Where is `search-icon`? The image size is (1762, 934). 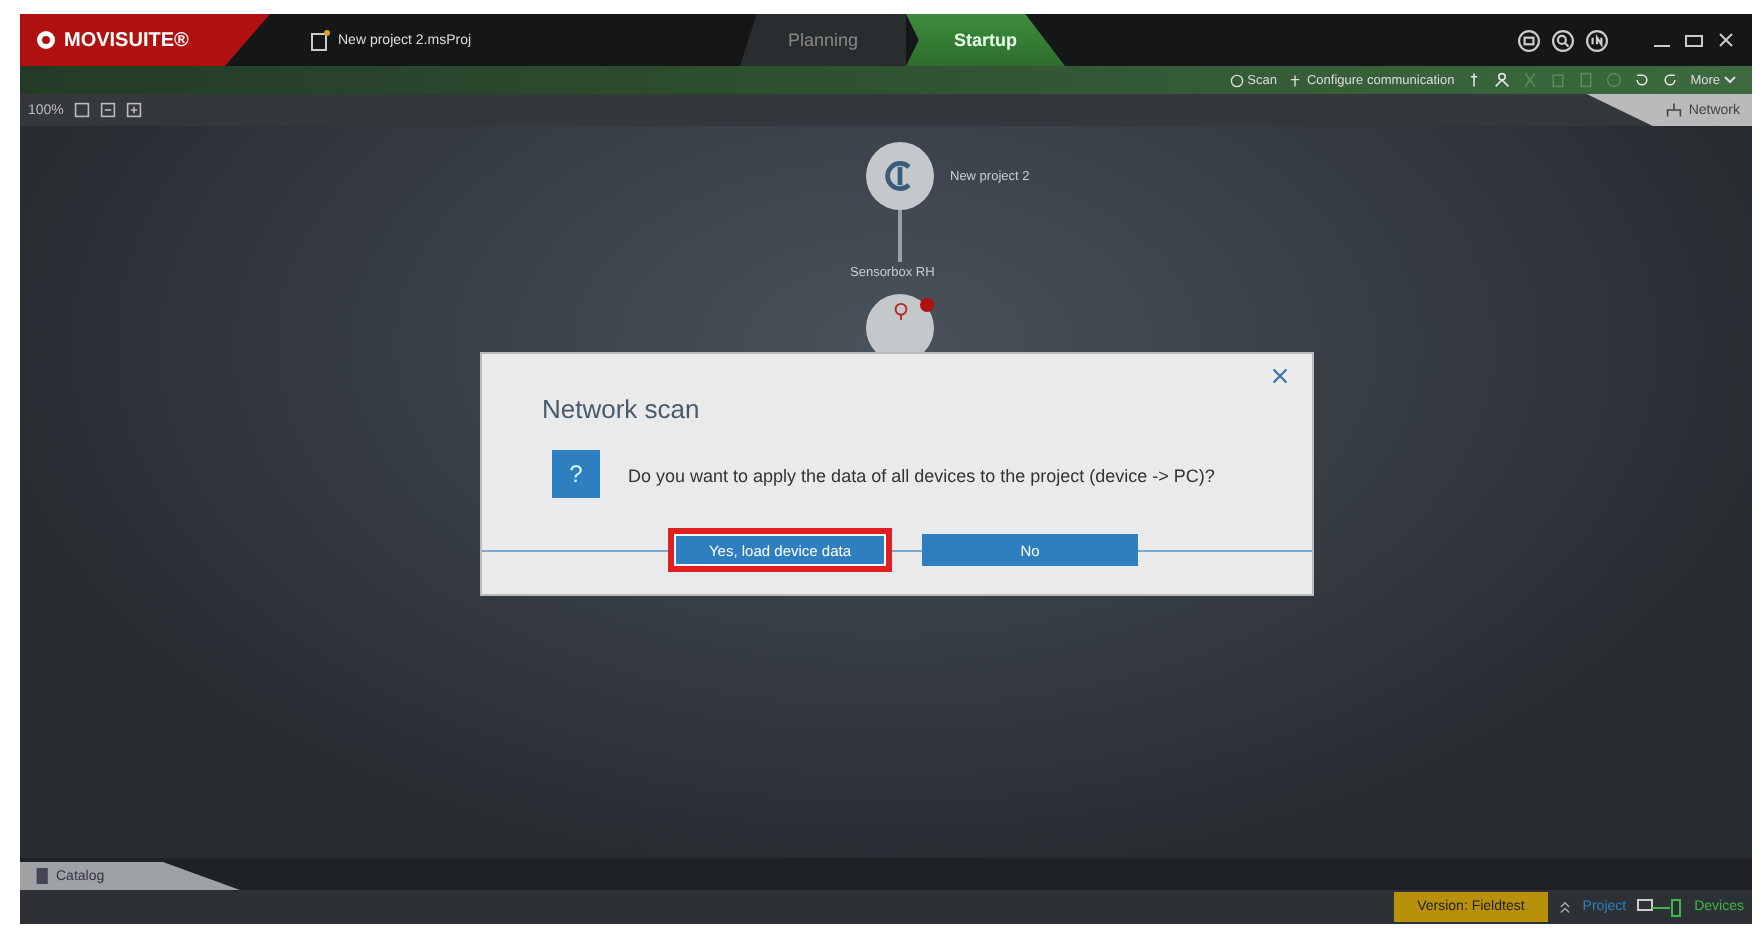 search-icon is located at coordinates (1563, 40).